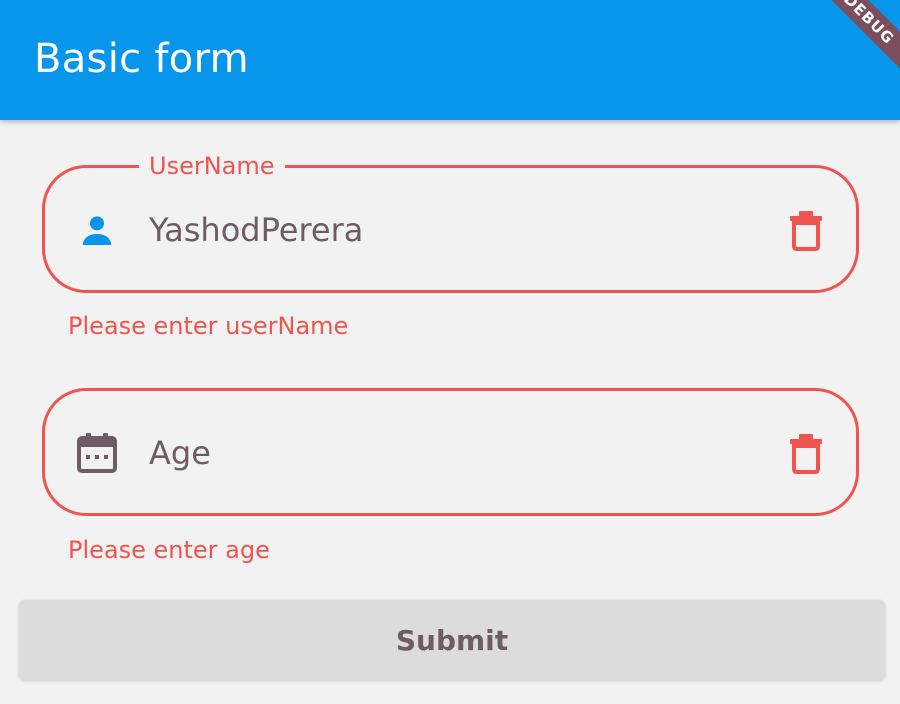 This screenshot has width=900, height=704. What do you see at coordinates (806, 453) in the screenshot?
I see `clear-age-trash-icon` at bounding box center [806, 453].